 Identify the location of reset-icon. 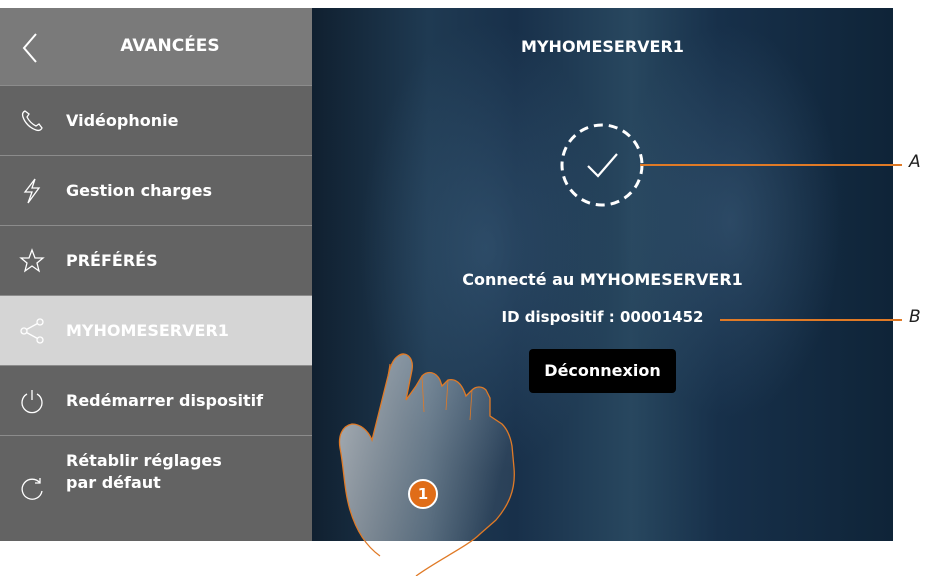
(32, 488).